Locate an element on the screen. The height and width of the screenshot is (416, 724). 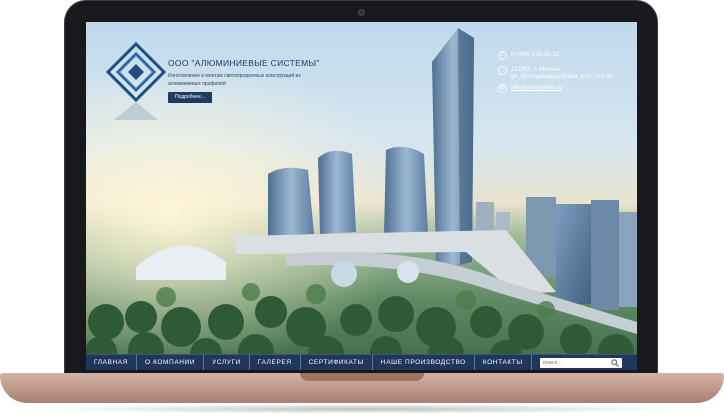
nav-item-services: УСЛУГИ is located at coordinates (227, 362).